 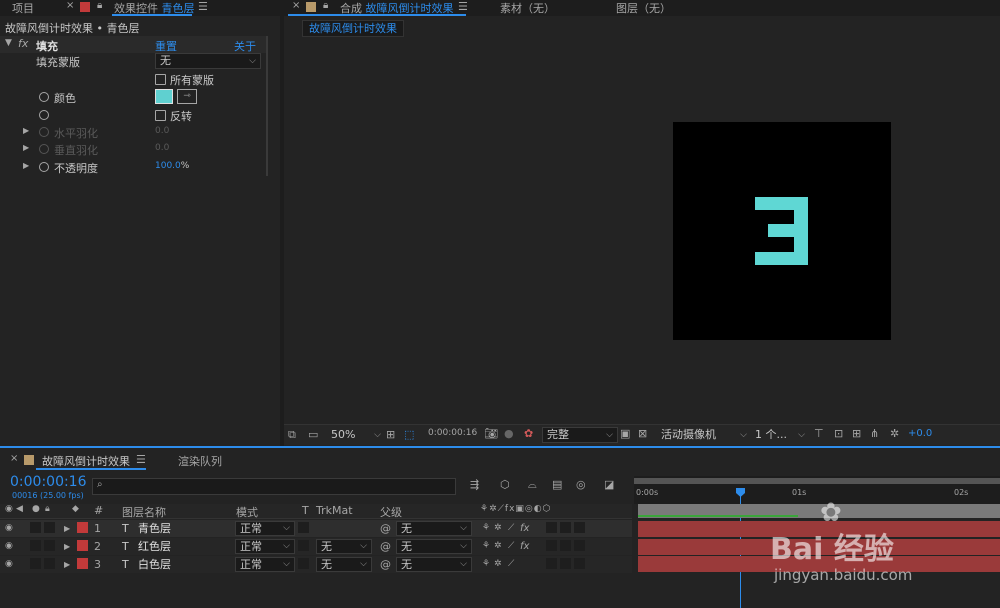 What do you see at coordinates (557, 484) in the screenshot?
I see `frame-blending-icon: ▤` at bounding box center [557, 484].